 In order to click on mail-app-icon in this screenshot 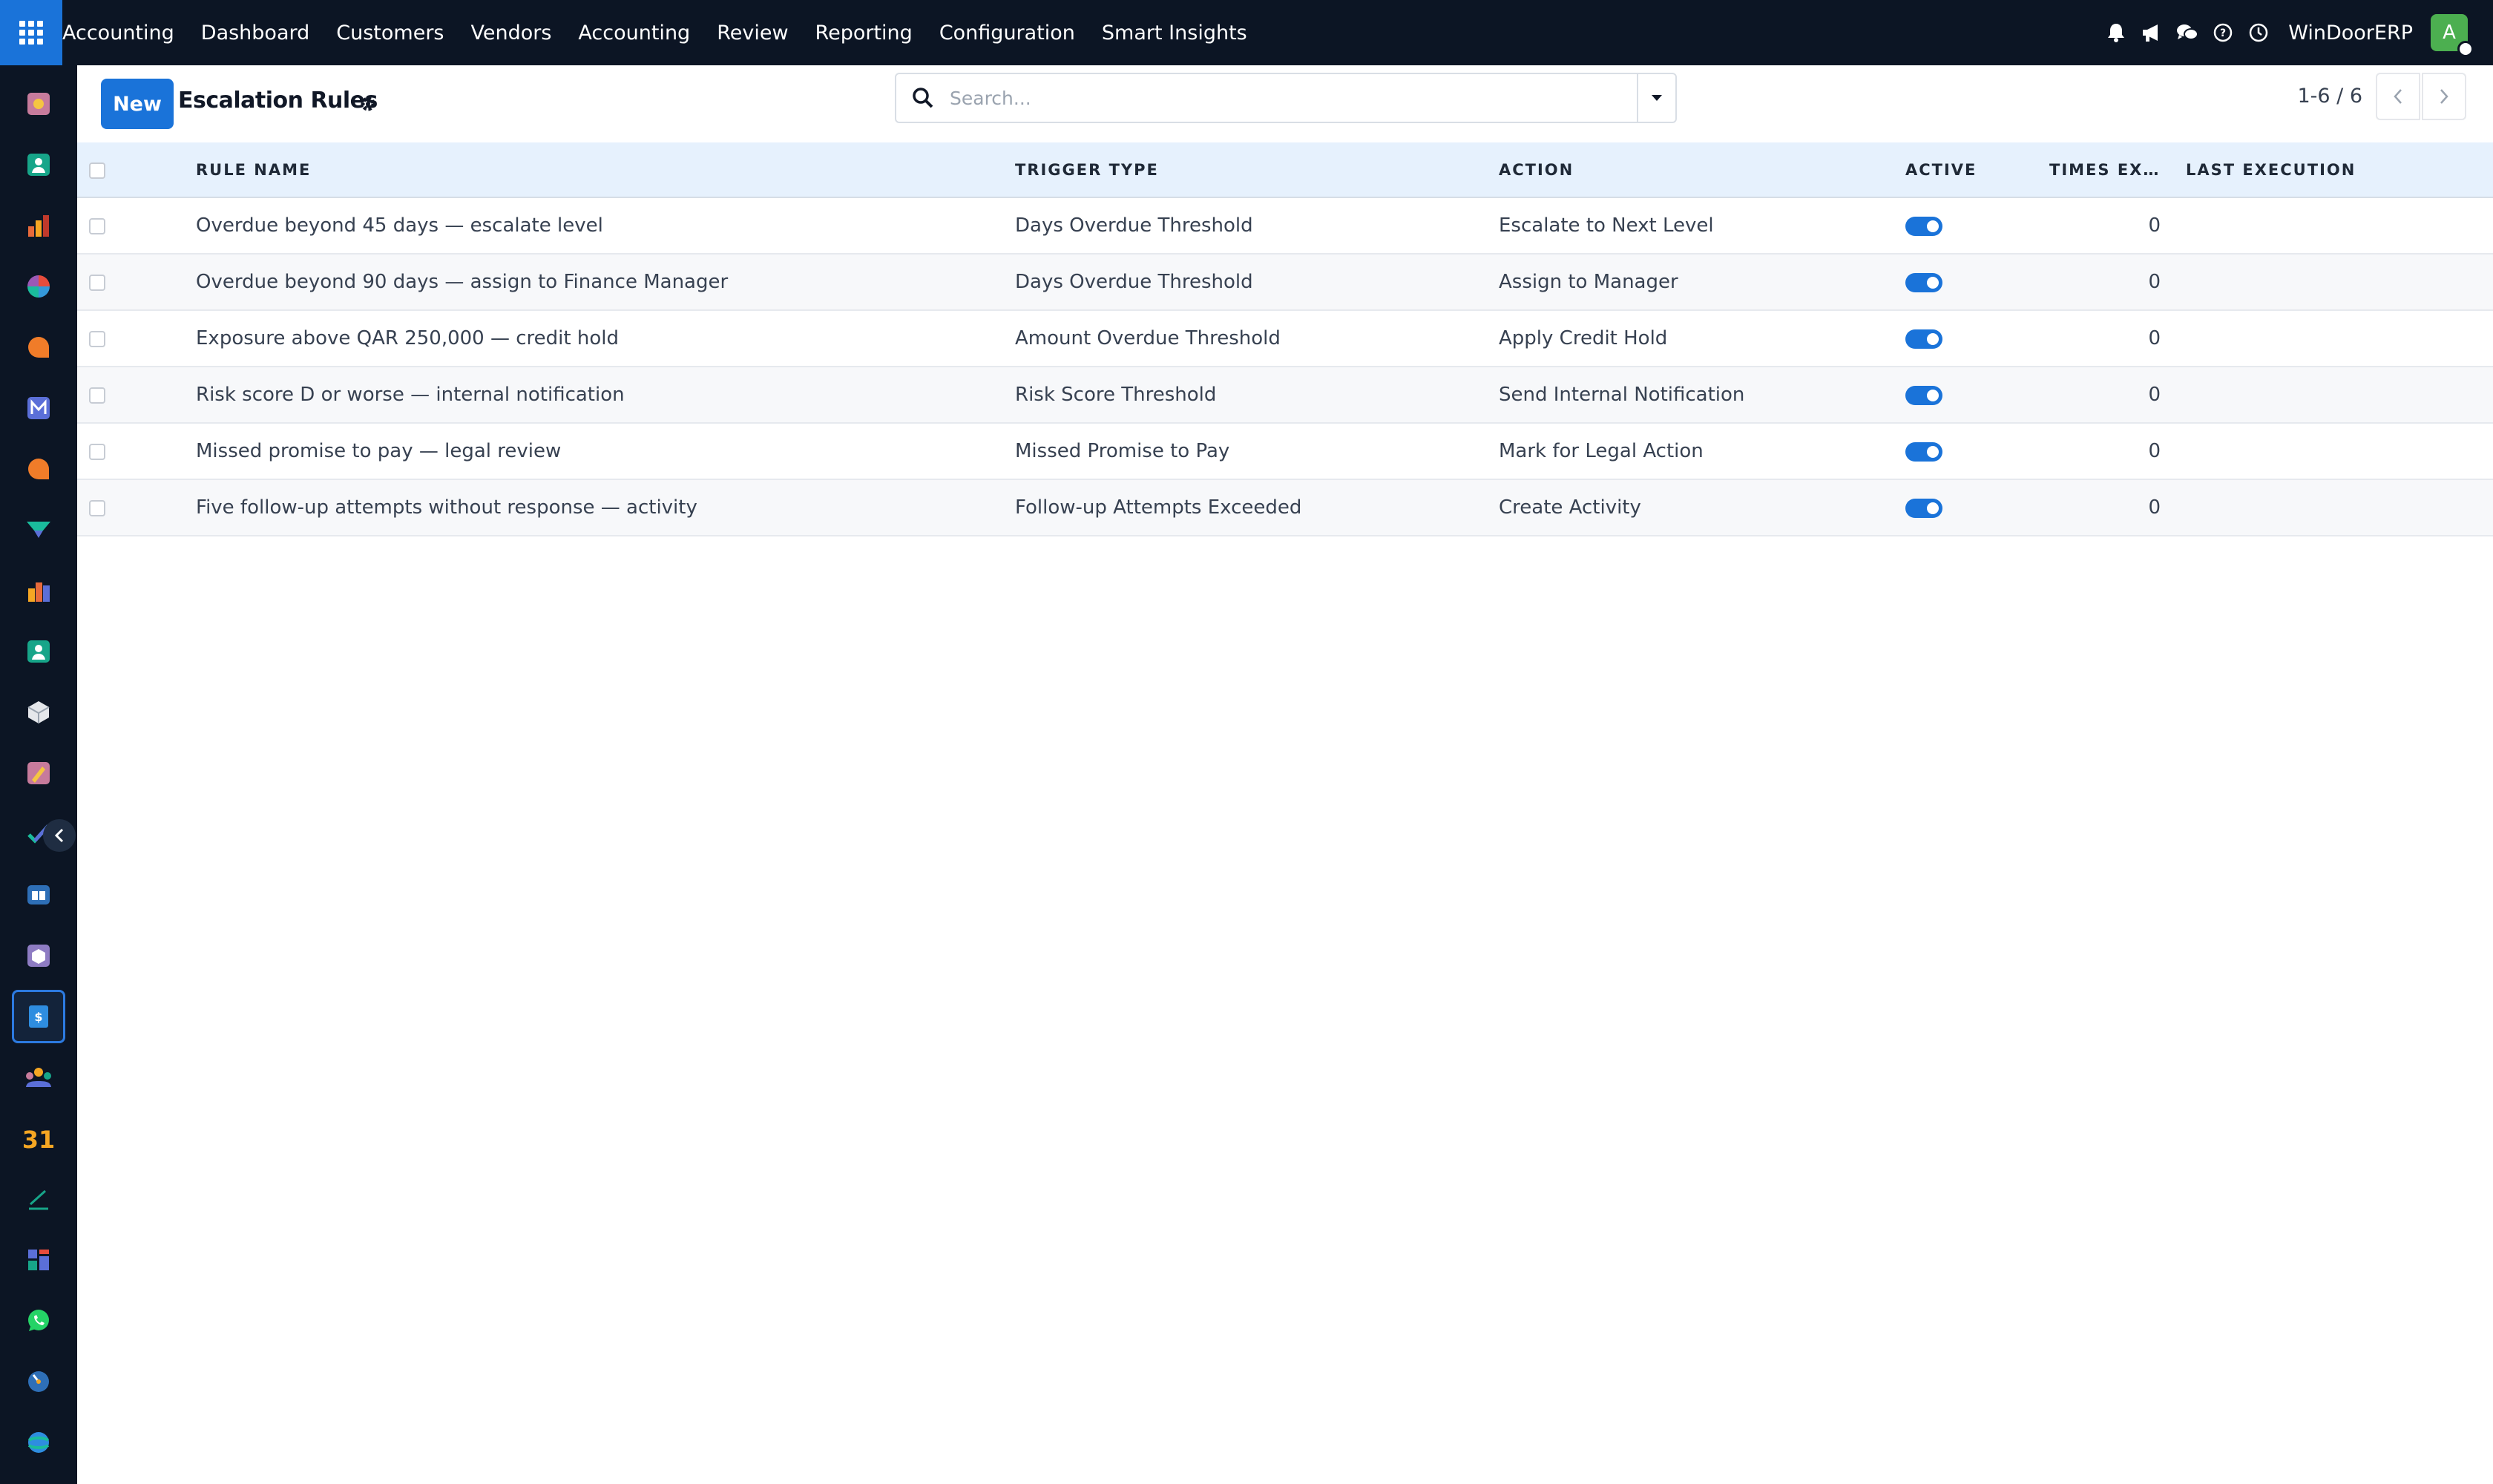, I will do `click(38, 408)`.